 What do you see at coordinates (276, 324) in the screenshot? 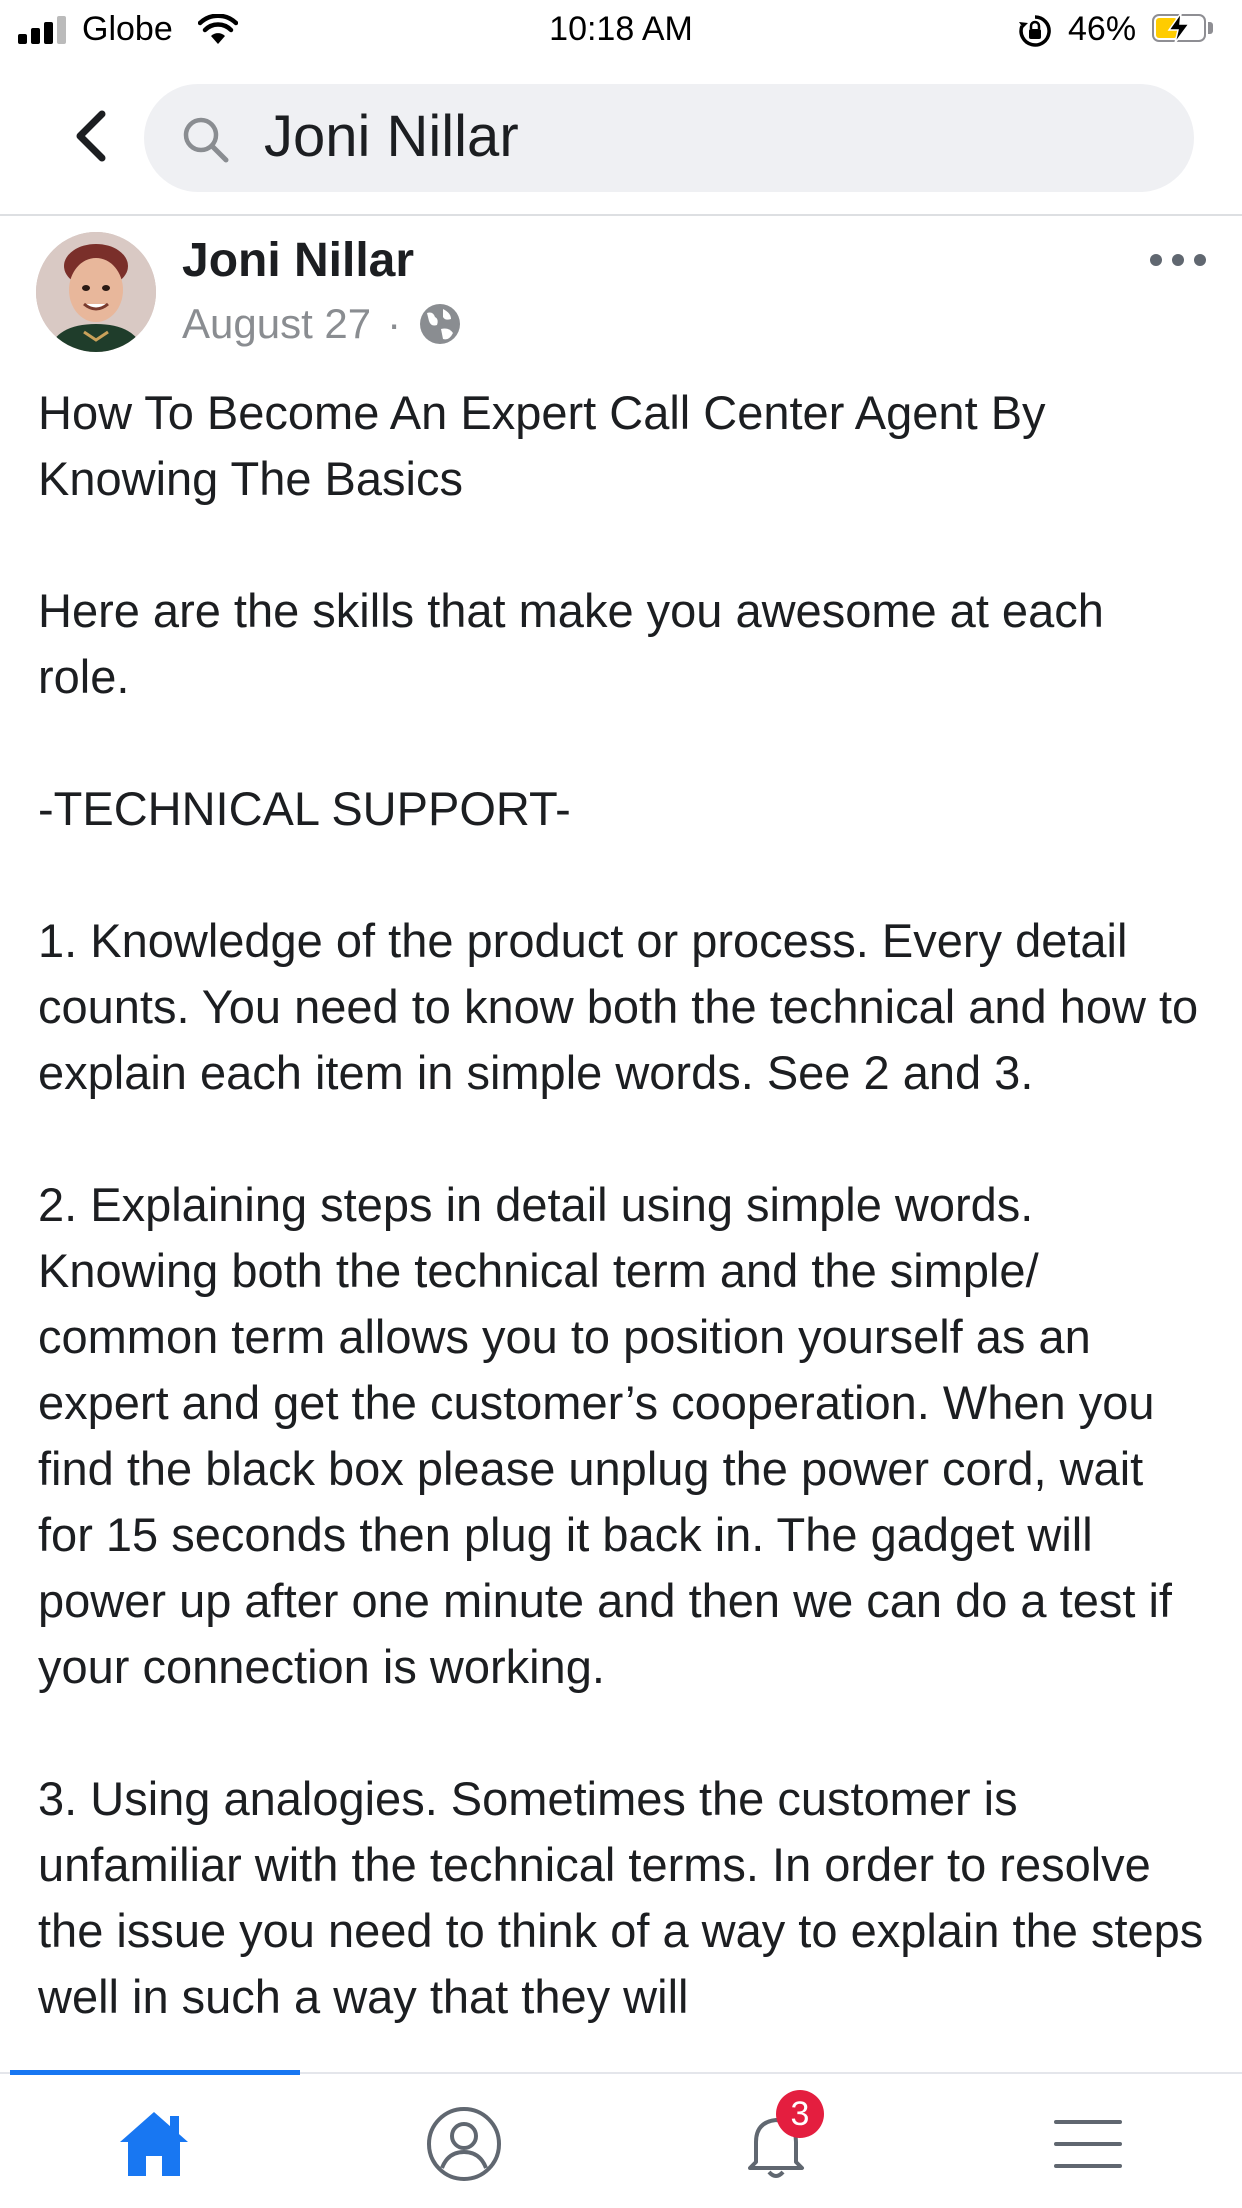
I see `post-date: August 27` at bounding box center [276, 324].